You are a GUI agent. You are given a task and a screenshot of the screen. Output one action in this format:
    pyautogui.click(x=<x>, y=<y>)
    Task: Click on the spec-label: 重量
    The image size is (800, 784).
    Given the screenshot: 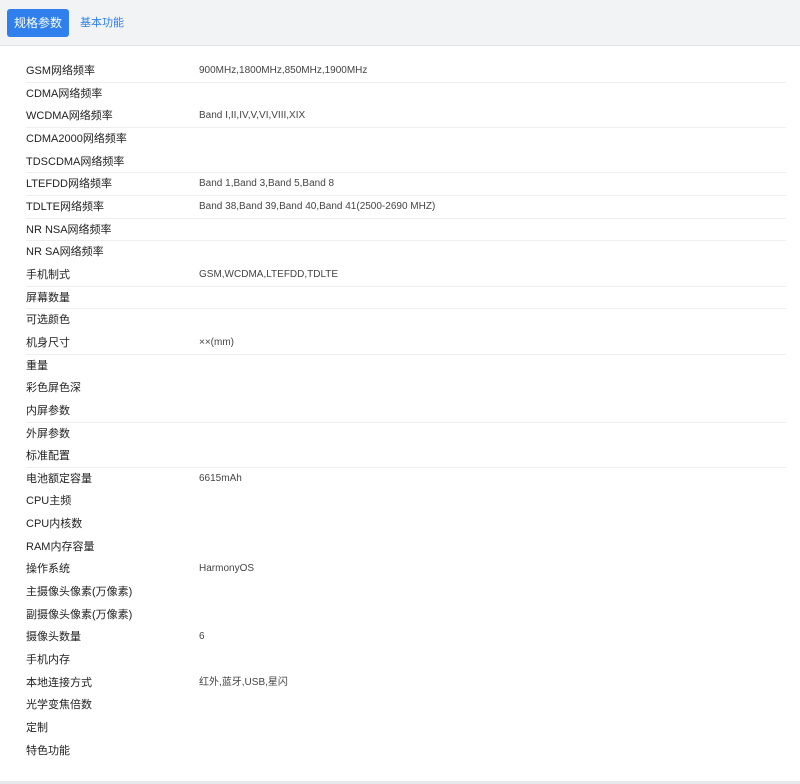 What is the action you would take?
    pyautogui.click(x=37, y=365)
    